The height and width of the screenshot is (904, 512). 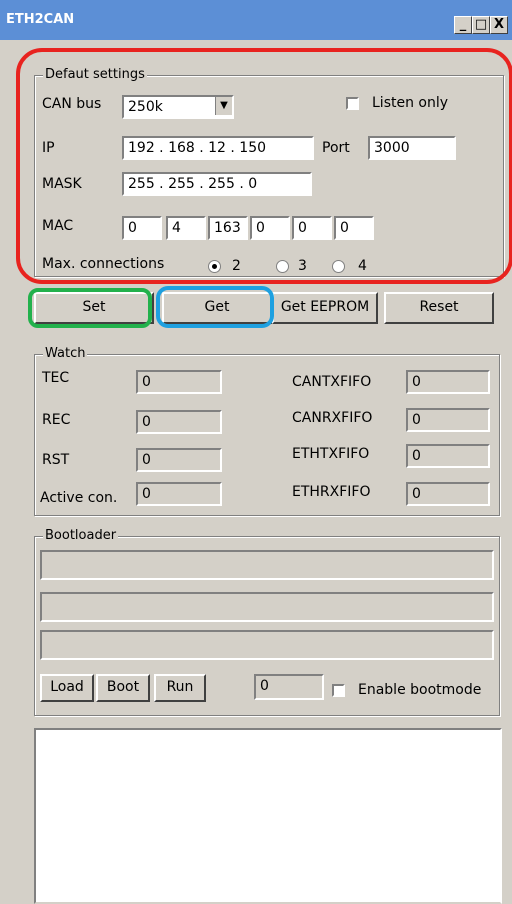 I want to click on green-highlight-frame, so click(x=90, y=308).